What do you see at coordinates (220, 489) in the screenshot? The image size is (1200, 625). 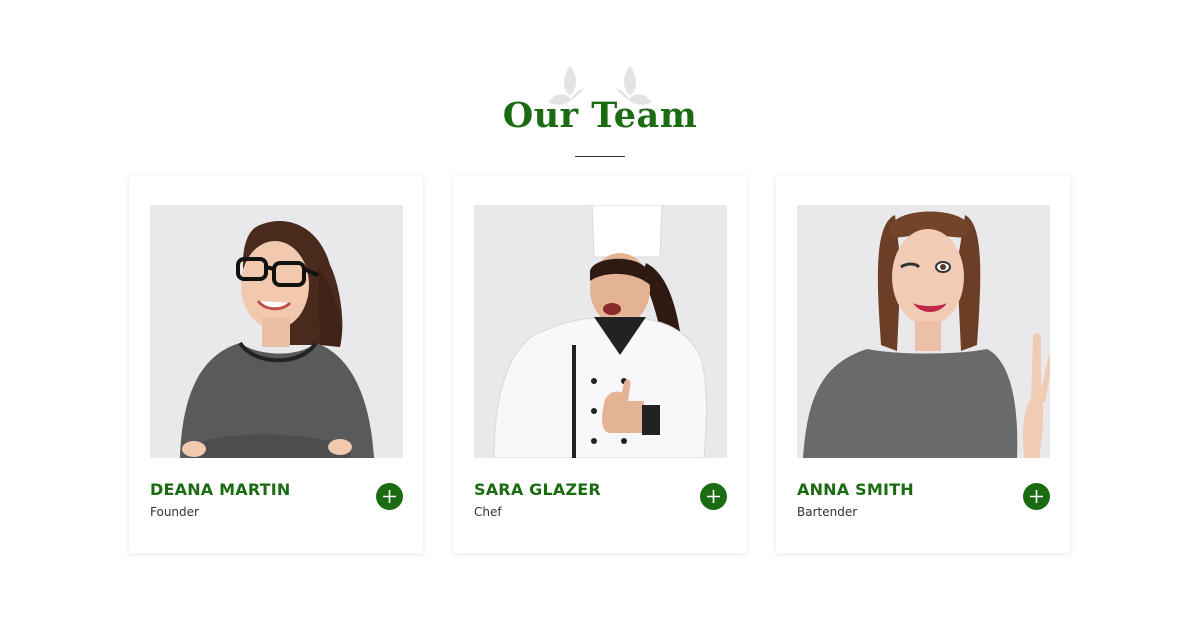 I see `member-name: DEANA MARTIN` at bounding box center [220, 489].